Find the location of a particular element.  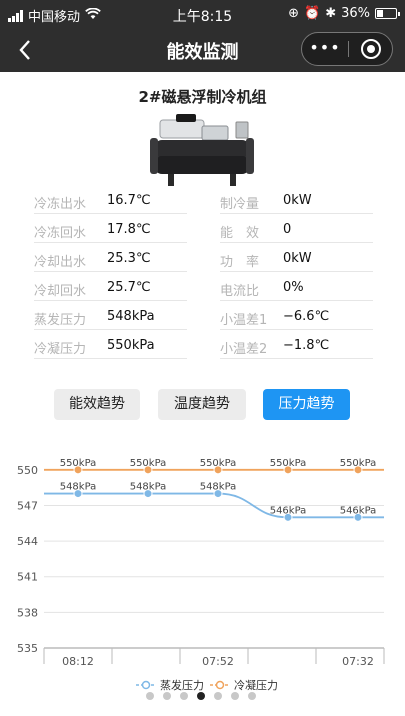

tab-temperature: 温度趋势 is located at coordinates (202, 404).